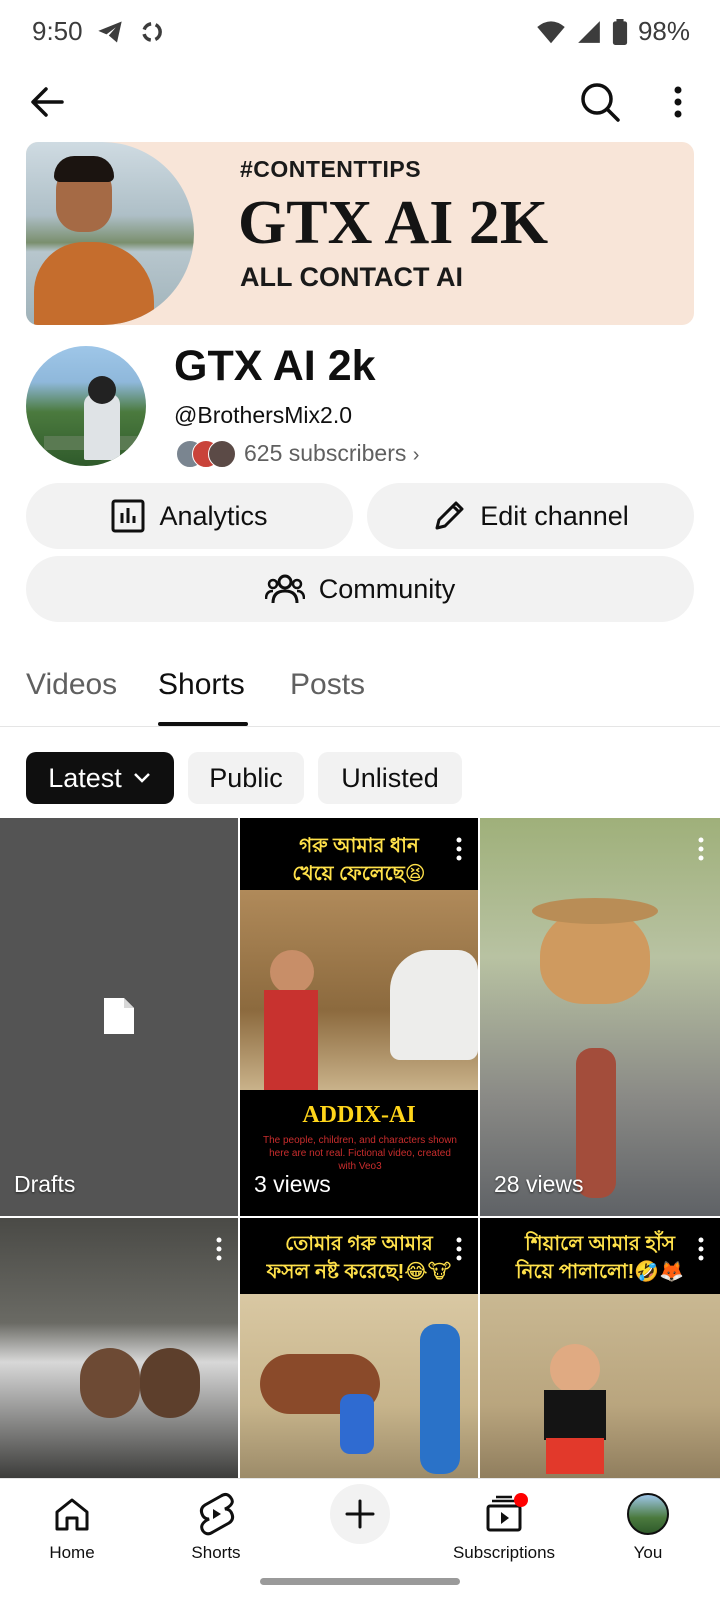 The image size is (720, 1601). I want to click on short-caption: শিয়ালে আমার হাঁস নিয়ে পালালো!🤣🦊, so click(600, 1258).